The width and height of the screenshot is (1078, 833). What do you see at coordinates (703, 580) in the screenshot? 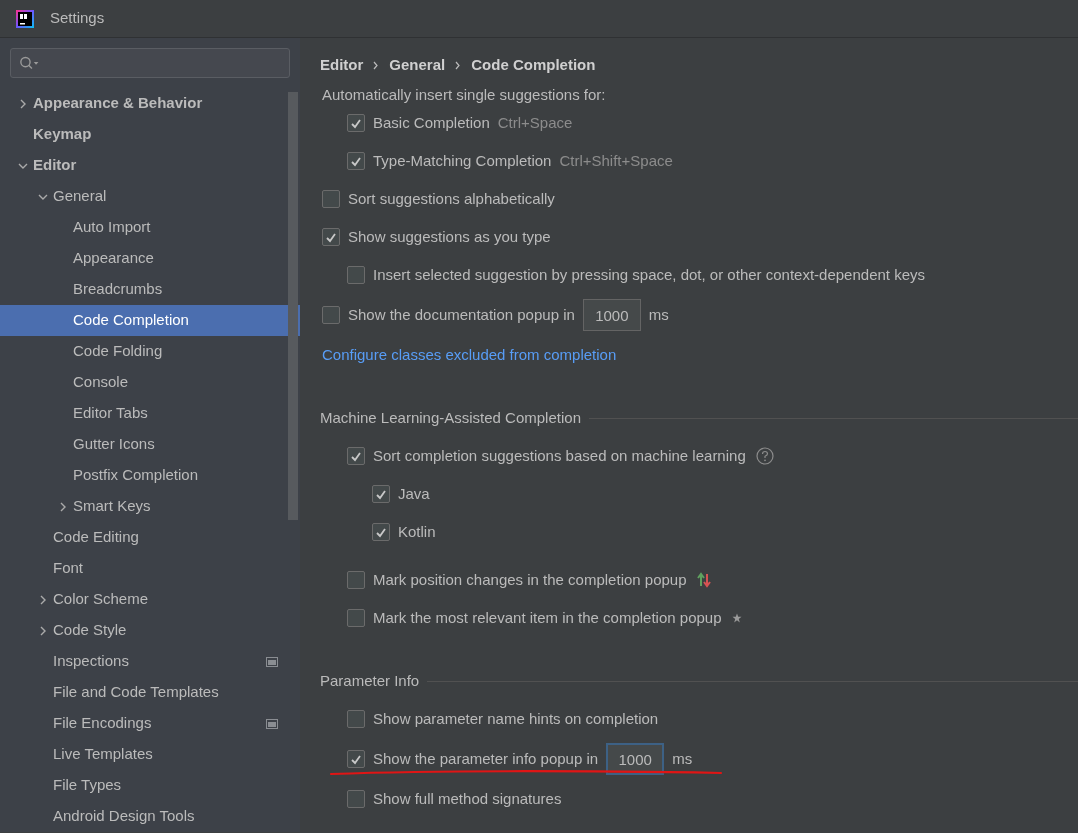
I see `up-down-arrows-icon` at bounding box center [703, 580].